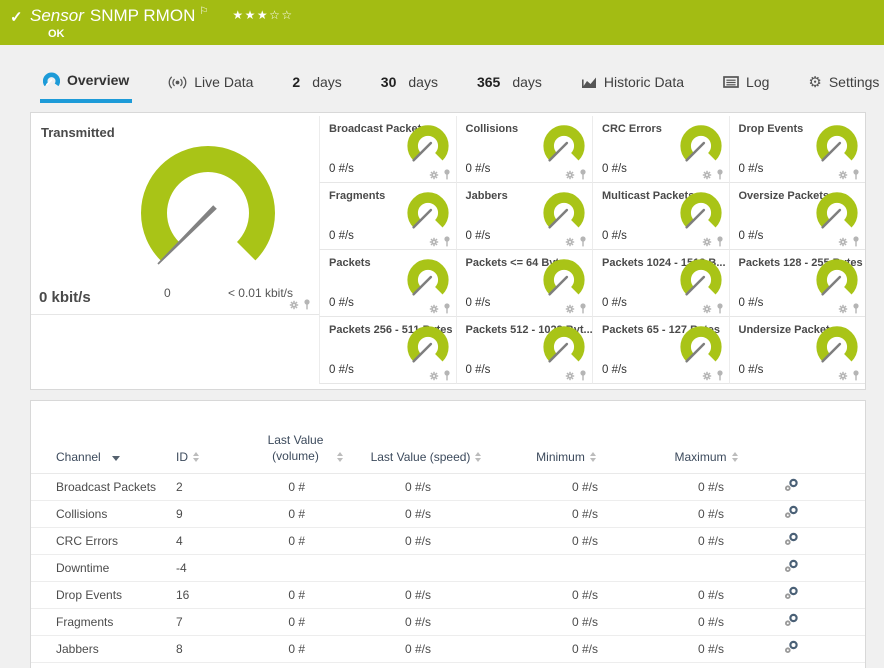 This screenshot has height=668, width=884. What do you see at coordinates (208, 205) in the screenshot?
I see `transmitted-gauge-icon` at bounding box center [208, 205].